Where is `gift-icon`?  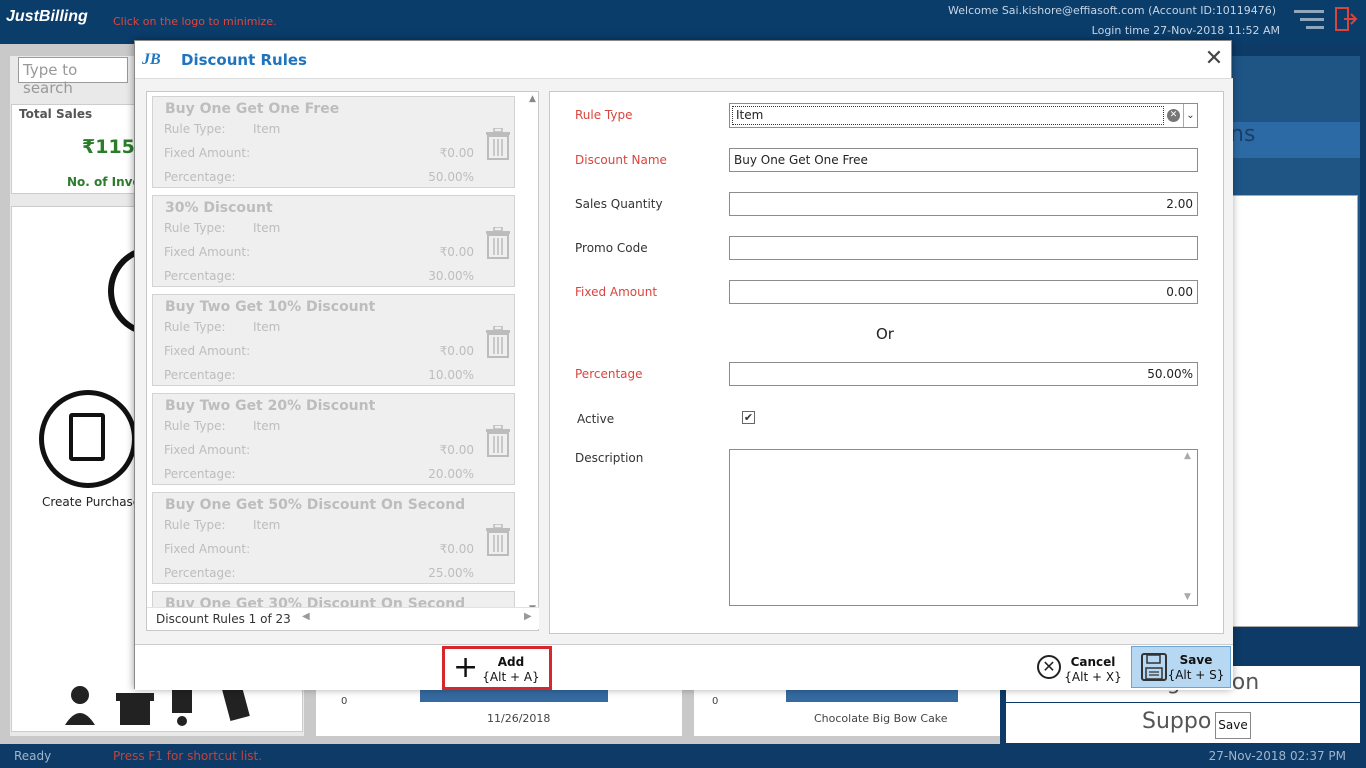 gift-icon is located at coordinates (135, 709).